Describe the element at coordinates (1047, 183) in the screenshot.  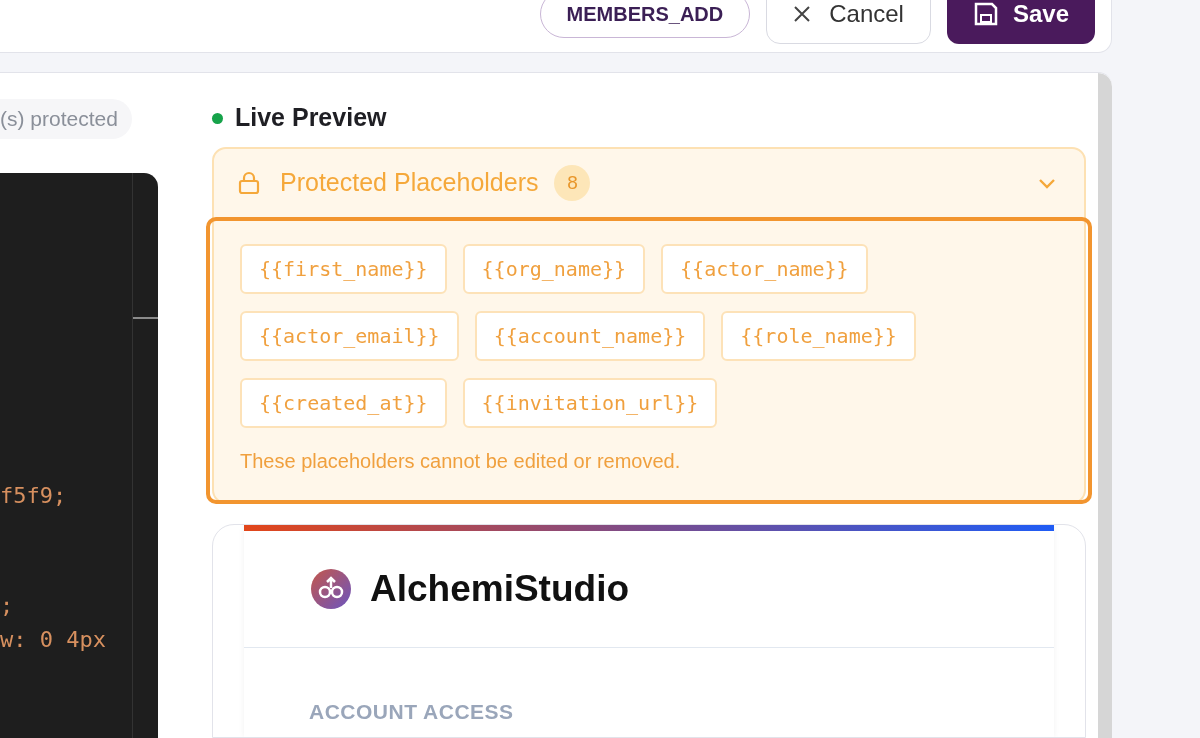
I see `chevron-icon` at that location.